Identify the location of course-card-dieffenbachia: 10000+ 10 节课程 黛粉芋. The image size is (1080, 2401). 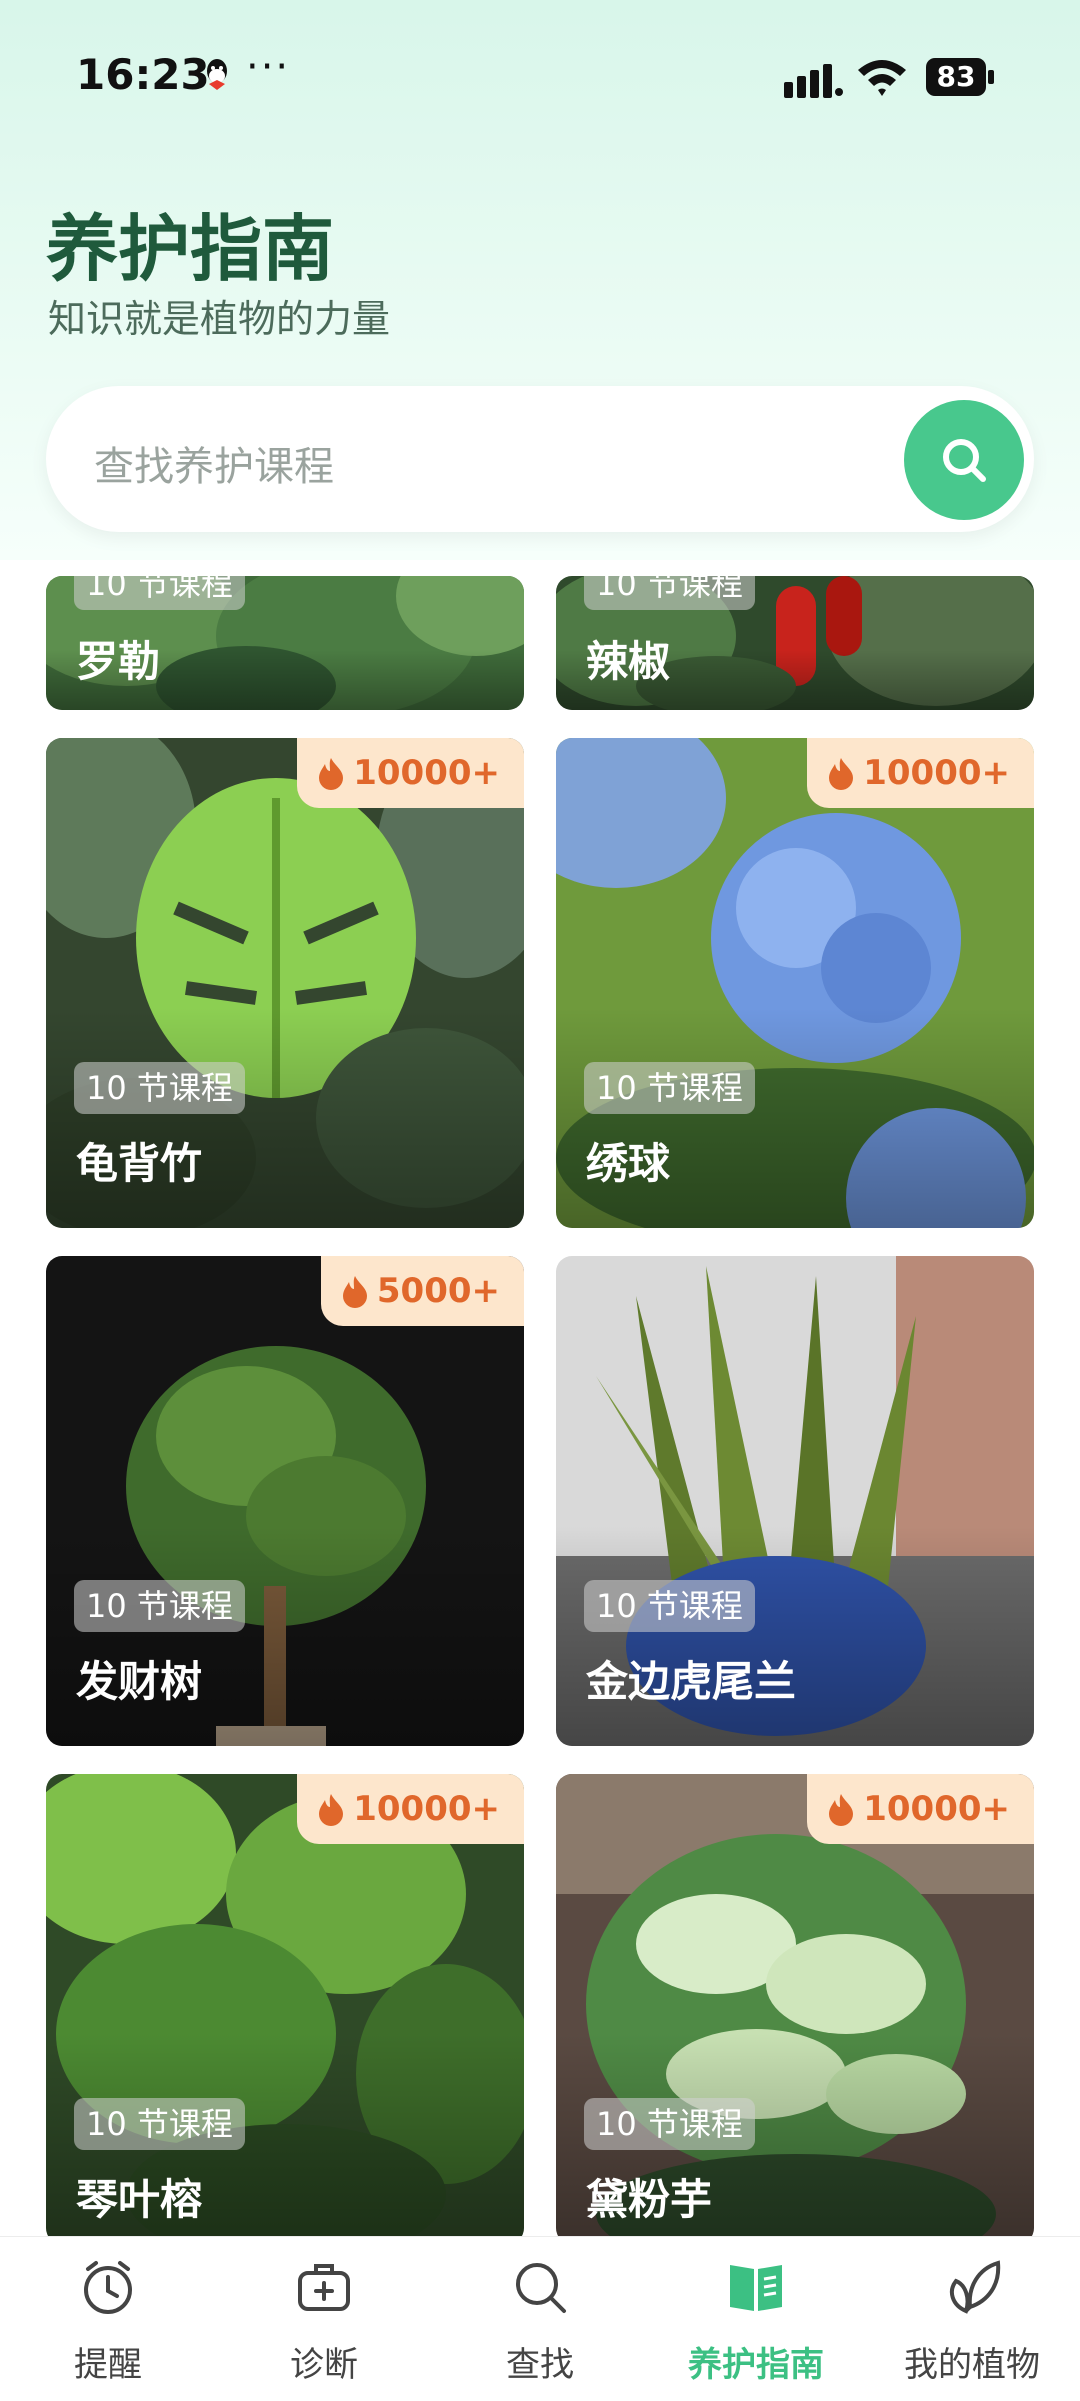
(795, 2005).